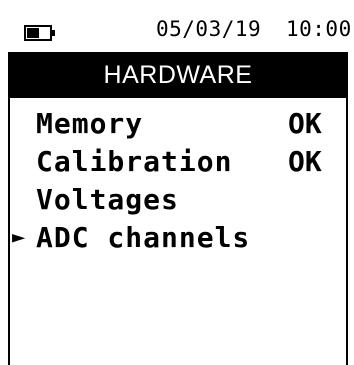 This screenshot has width=354, height=365. Describe the element at coordinates (107, 199) in the screenshot. I see `menu-item-label: Voltages` at that location.